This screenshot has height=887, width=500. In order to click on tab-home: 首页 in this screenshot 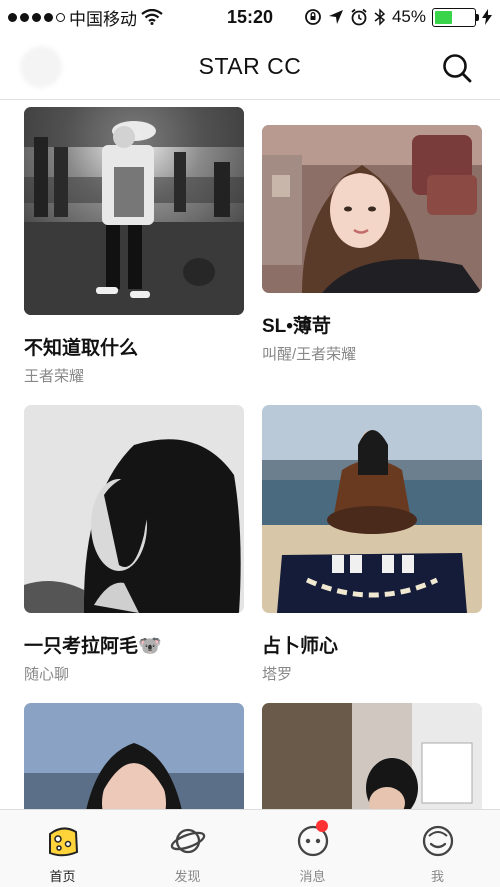, I will do `click(62, 848)`.